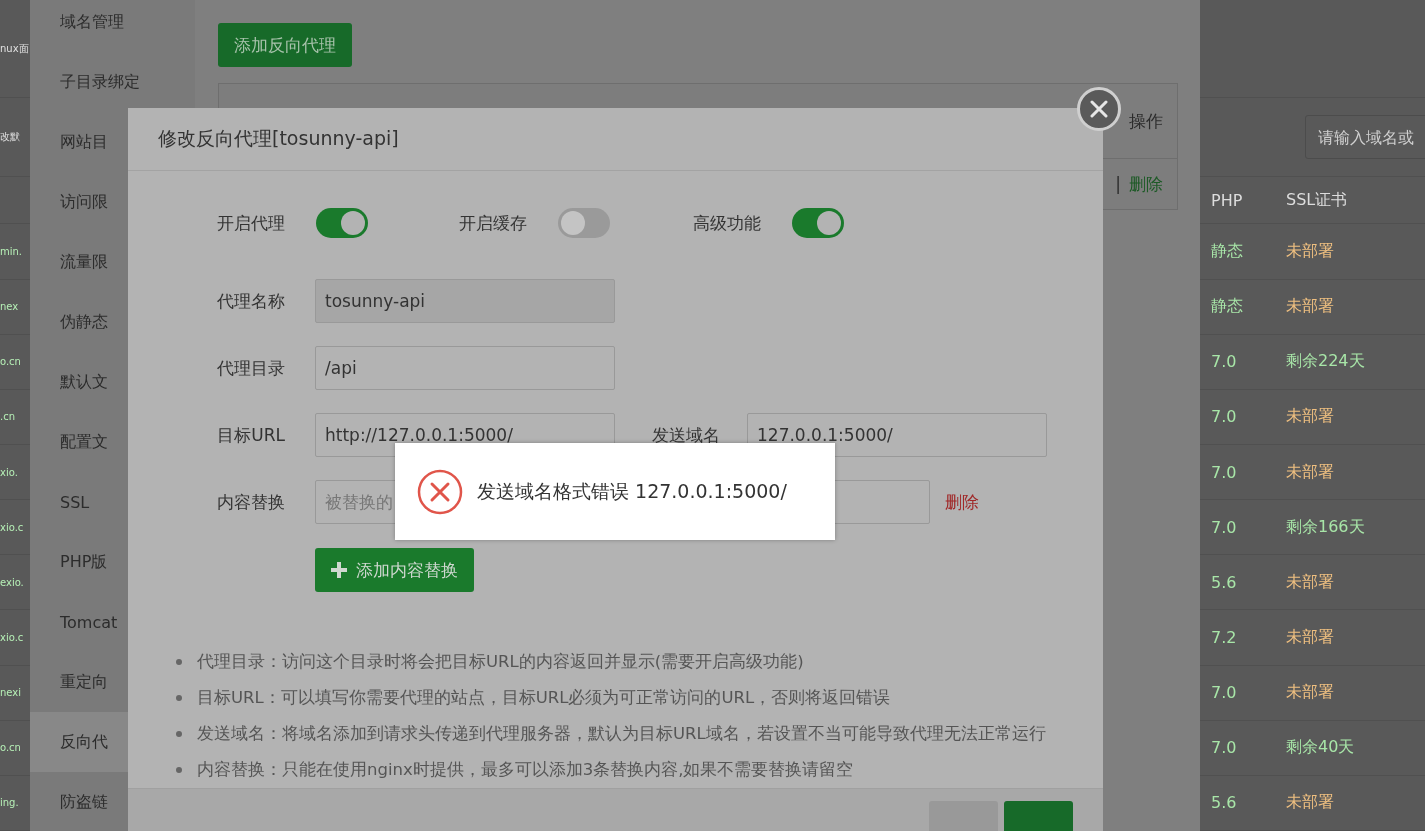  Describe the element at coordinates (250, 368) in the screenshot. I see `field-label: 代理目录` at that location.